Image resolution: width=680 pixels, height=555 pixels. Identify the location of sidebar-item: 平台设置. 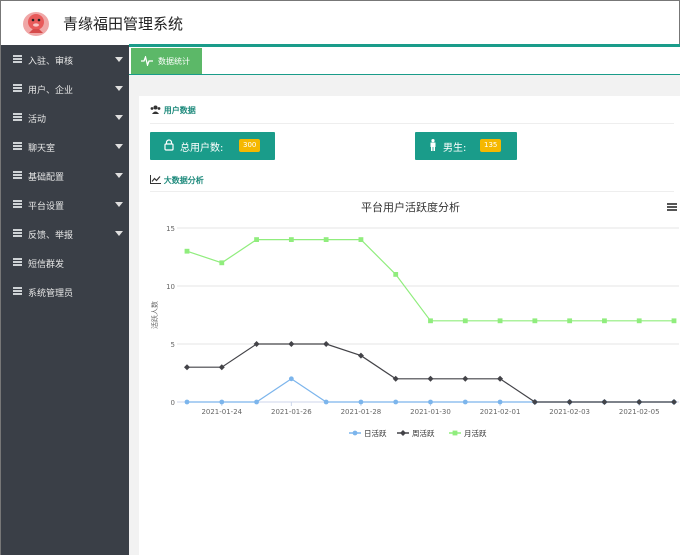
(65, 204).